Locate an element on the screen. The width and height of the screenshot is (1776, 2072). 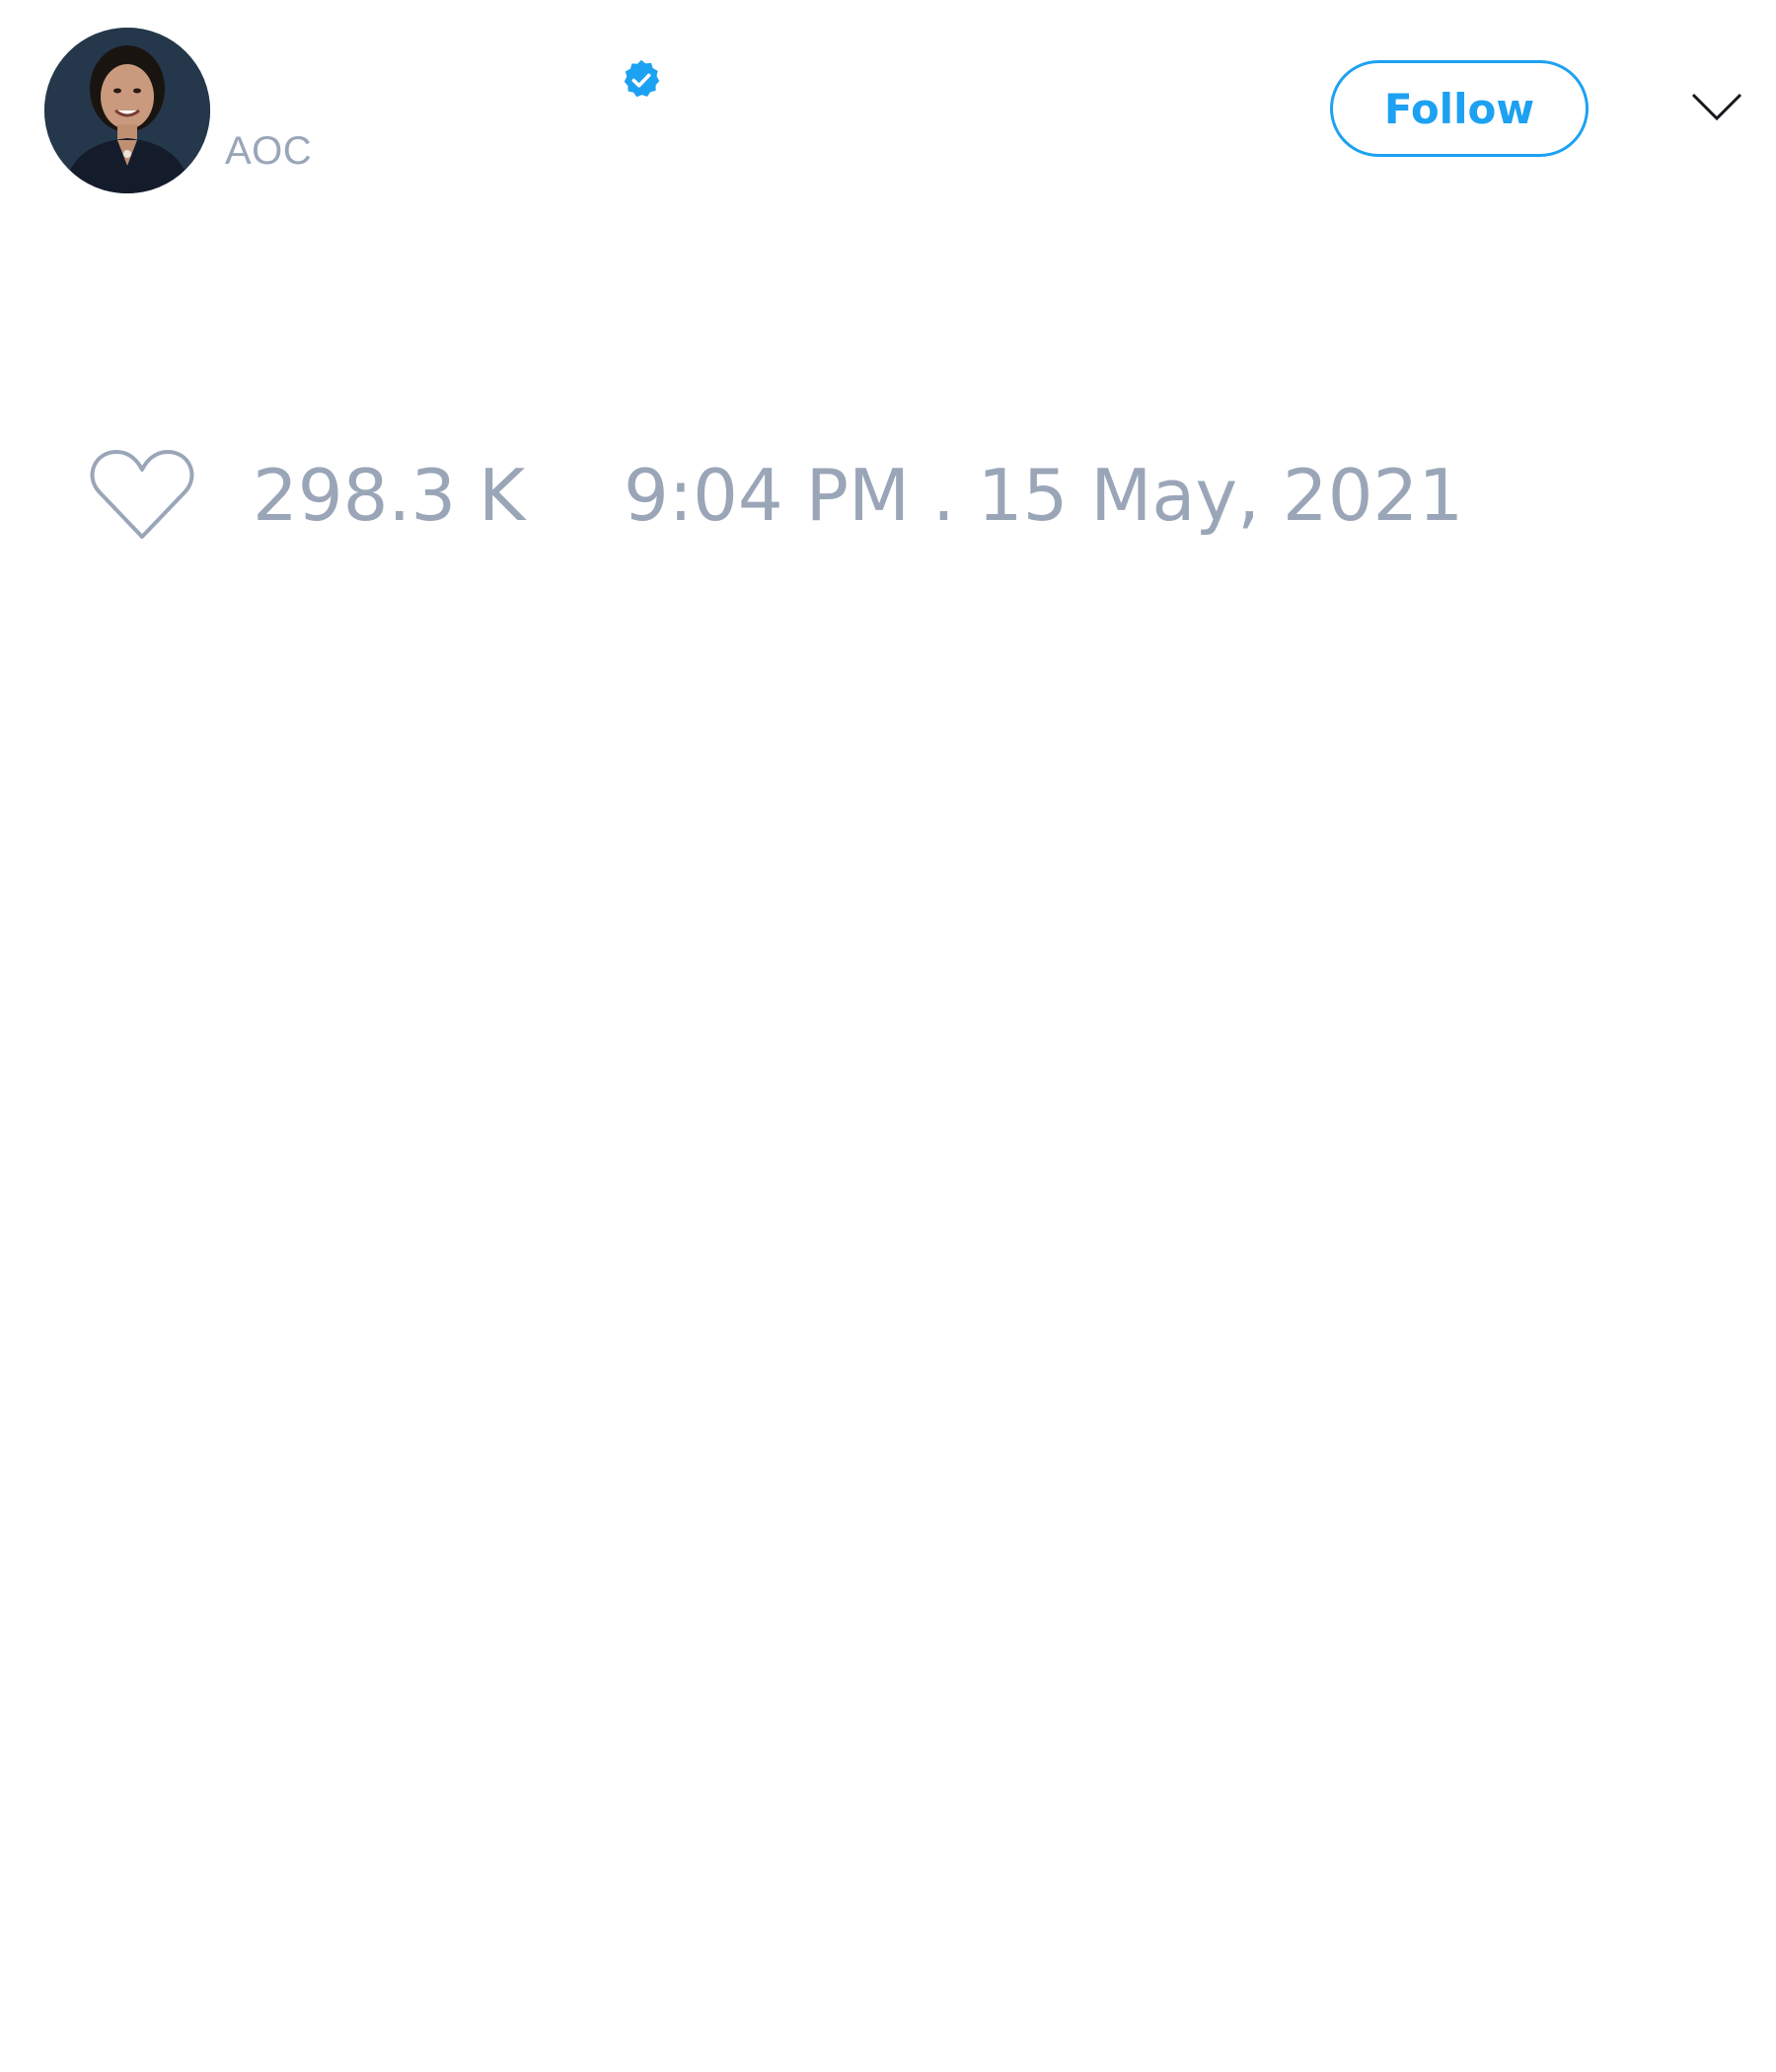
like-button is located at coordinates (142, 496).